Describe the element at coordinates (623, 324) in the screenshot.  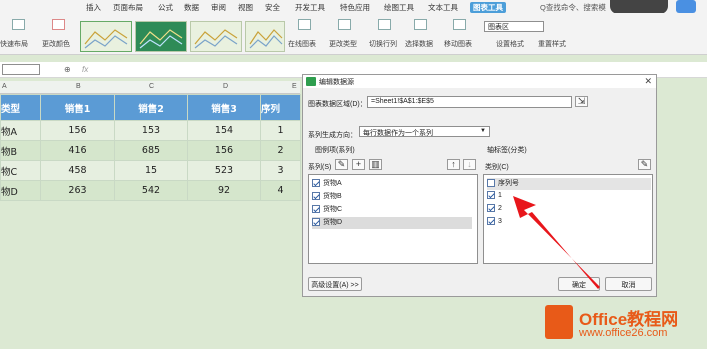
I see `watermark: Office教程网 www.office26.com` at that location.